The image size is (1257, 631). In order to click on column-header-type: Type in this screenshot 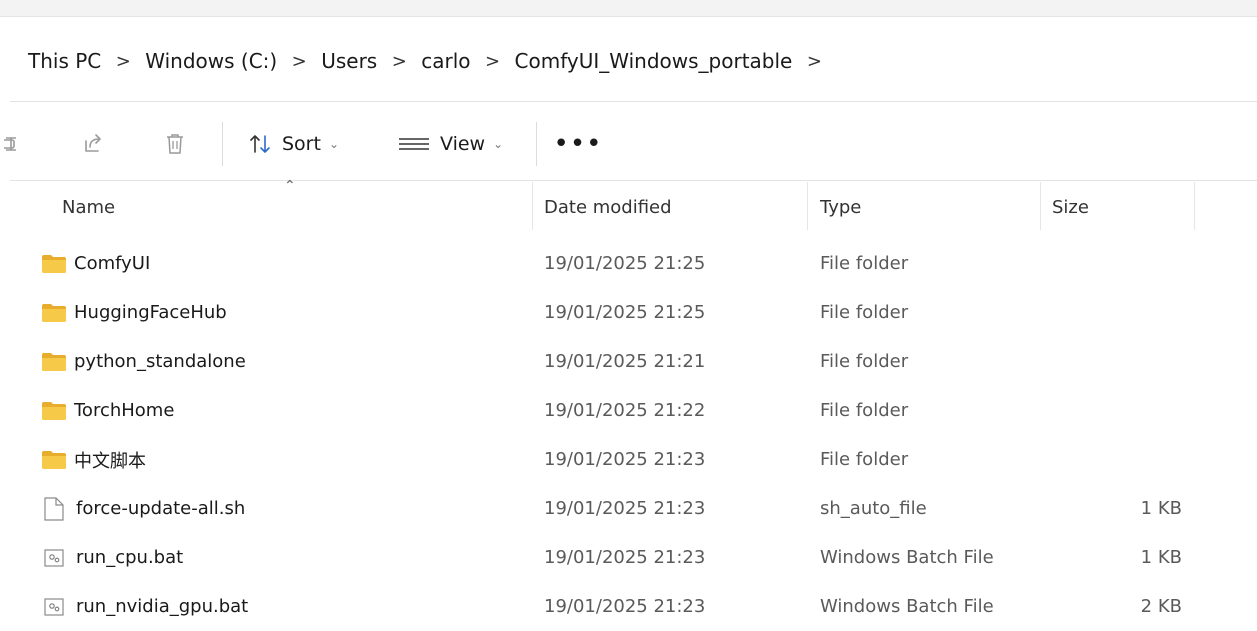, I will do `click(840, 207)`.